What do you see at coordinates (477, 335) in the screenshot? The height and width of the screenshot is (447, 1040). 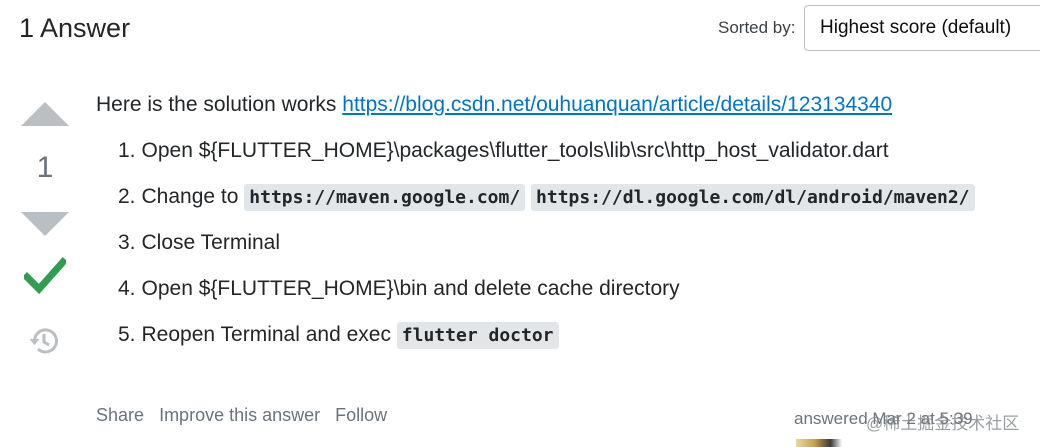 I see `code-snippet: flutter doctor` at bounding box center [477, 335].